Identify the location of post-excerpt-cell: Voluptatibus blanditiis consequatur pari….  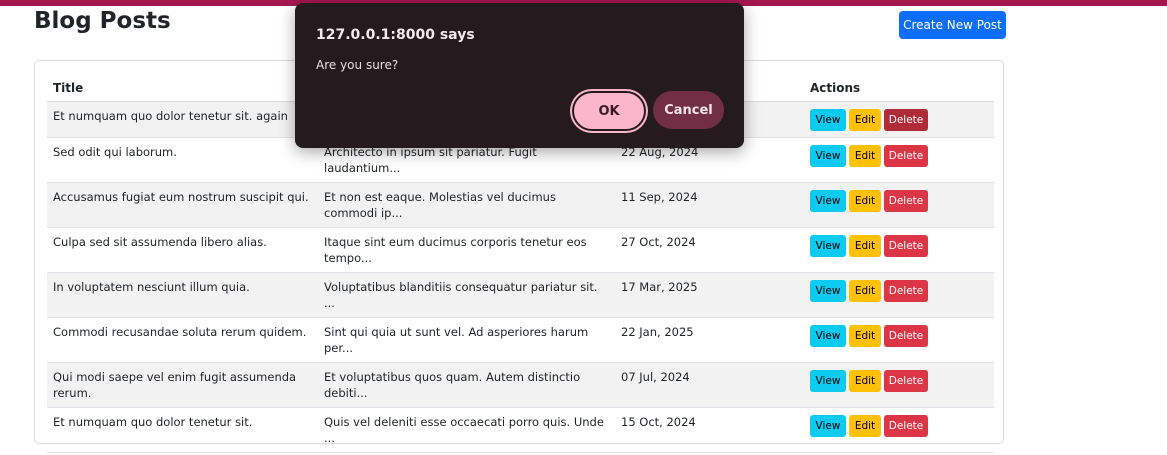
(466, 295).